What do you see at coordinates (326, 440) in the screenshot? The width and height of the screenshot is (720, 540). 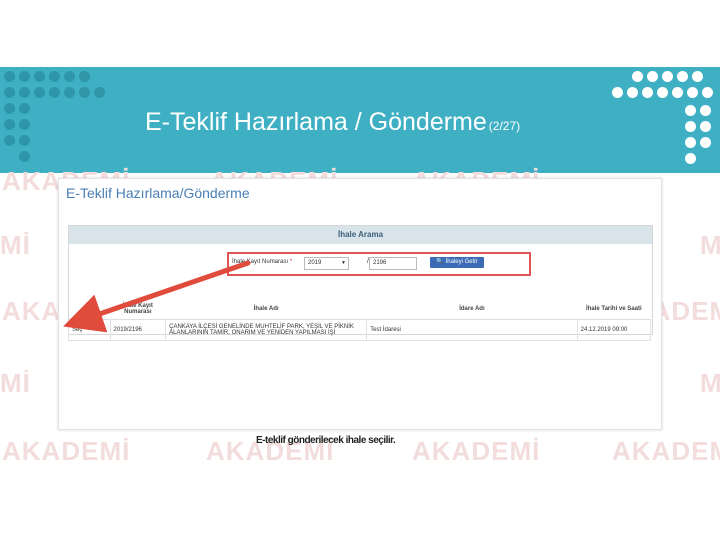 I see `slide-caption: E-teklif gönderilecek ihale seçilir.` at bounding box center [326, 440].